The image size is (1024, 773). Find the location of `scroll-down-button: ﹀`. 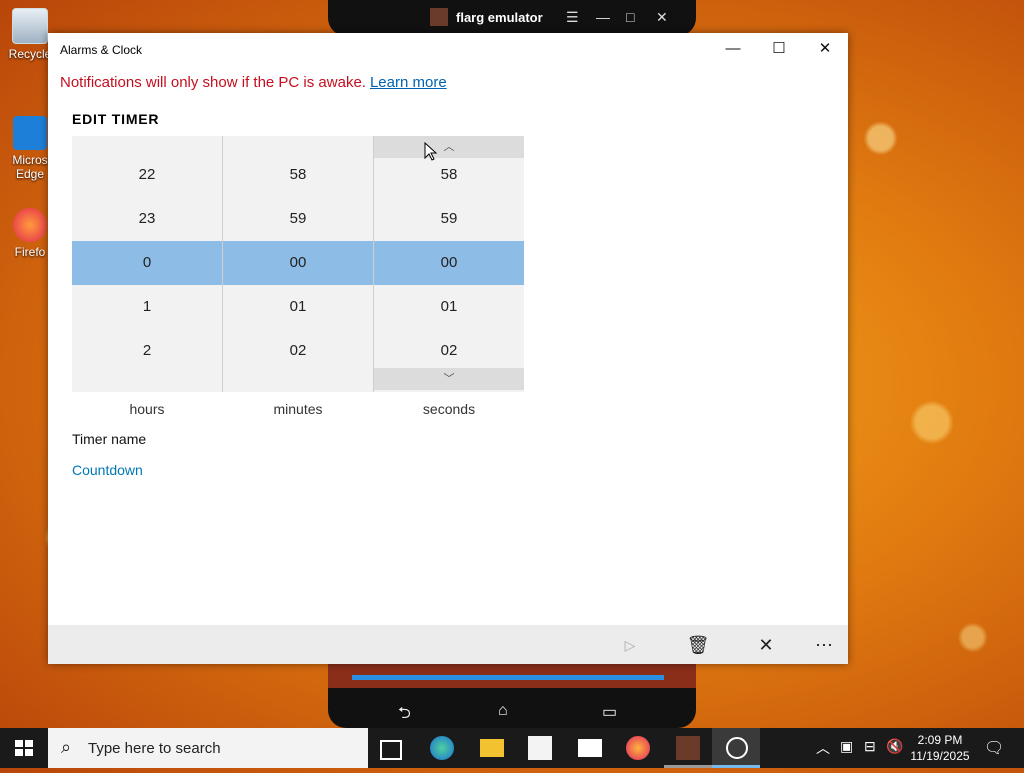

scroll-down-button: ﹀ is located at coordinates (449, 379).